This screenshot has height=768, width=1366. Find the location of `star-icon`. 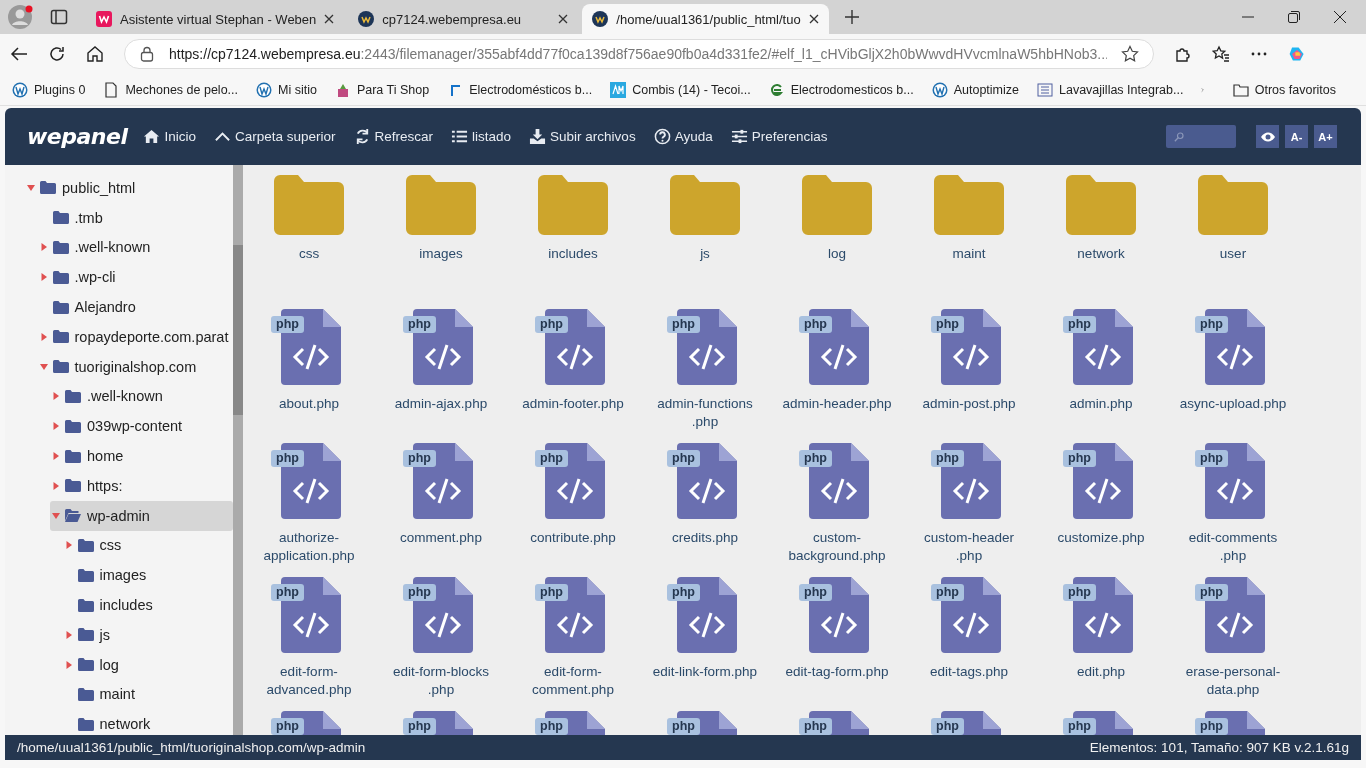

star-icon is located at coordinates (1130, 54).